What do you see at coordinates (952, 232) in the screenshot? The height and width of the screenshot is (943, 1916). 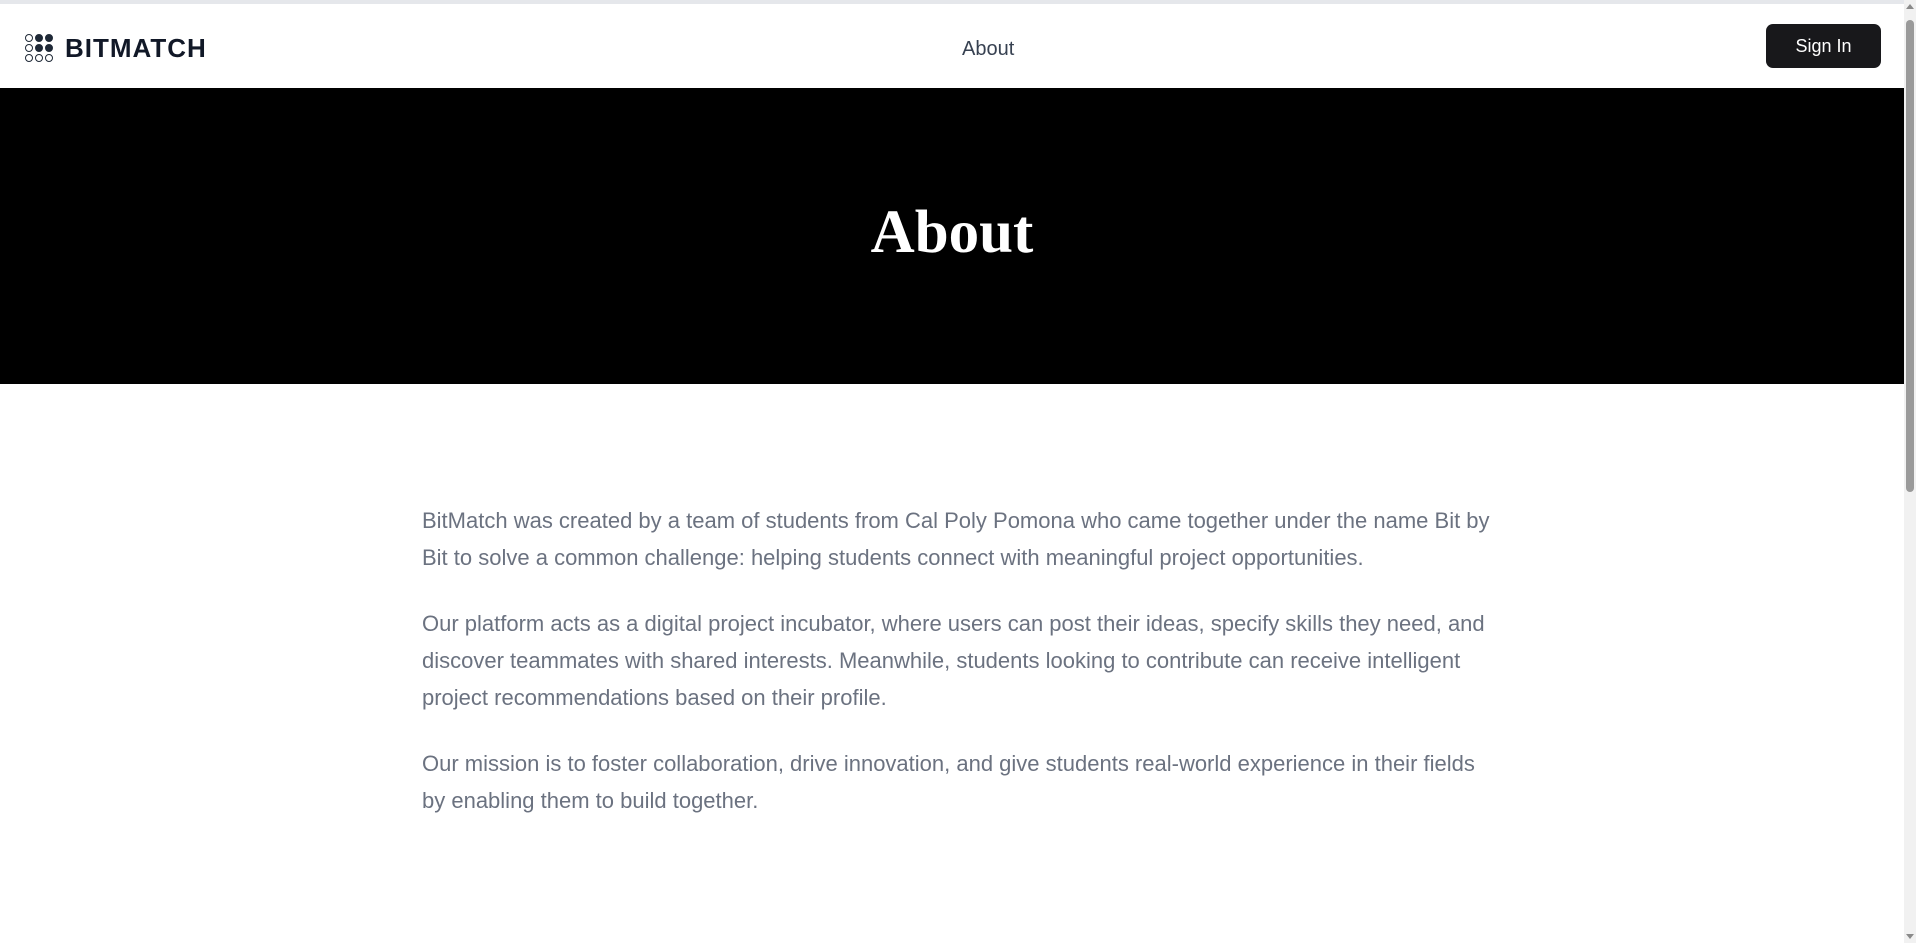 I see `page-title: About` at bounding box center [952, 232].